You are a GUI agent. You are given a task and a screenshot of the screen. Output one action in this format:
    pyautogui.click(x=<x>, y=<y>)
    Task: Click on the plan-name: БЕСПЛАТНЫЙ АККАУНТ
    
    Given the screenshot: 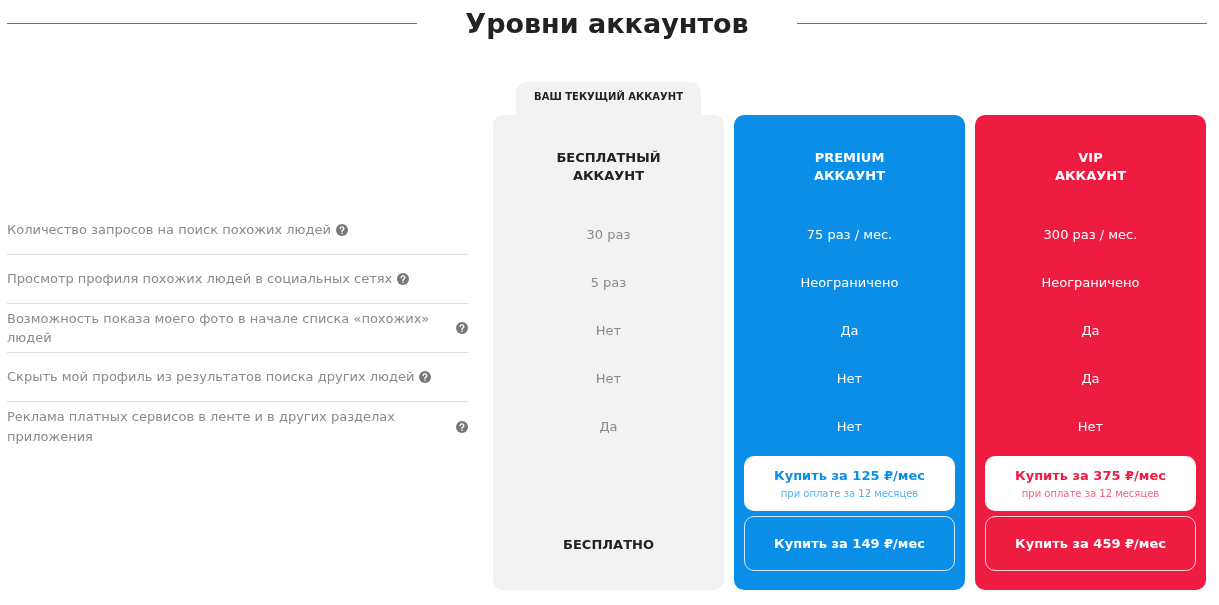 What is the action you would take?
    pyautogui.click(x=608, y=167)
    